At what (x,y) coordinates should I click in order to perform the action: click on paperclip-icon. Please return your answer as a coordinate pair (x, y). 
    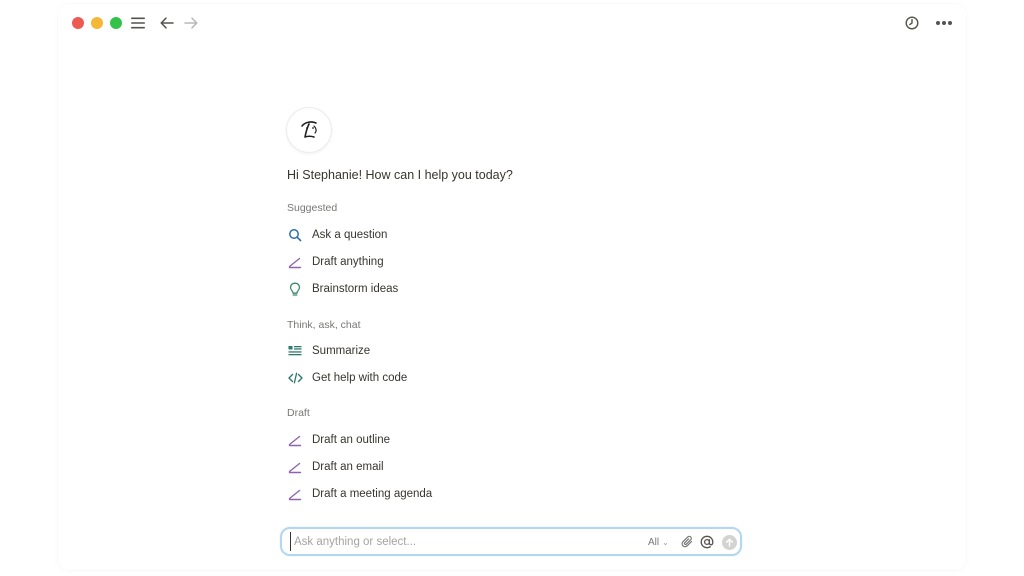
    Looking at the image, I should click on (687, 542).